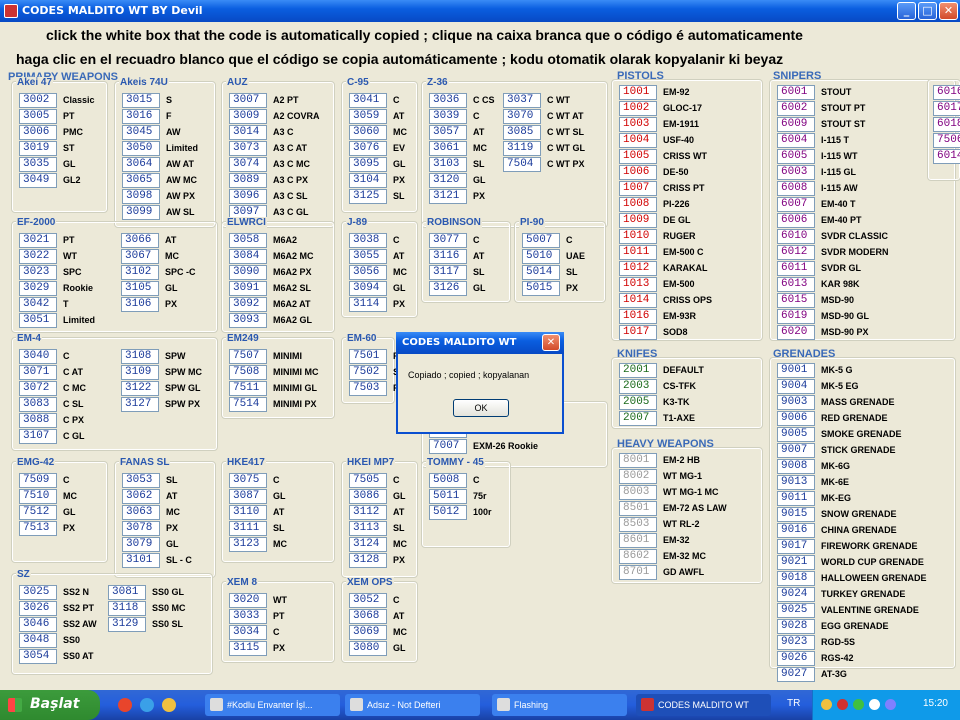  Describe the element at coordinates (140, 240) in the screenshot. I see `code-box: 3066` at that location.